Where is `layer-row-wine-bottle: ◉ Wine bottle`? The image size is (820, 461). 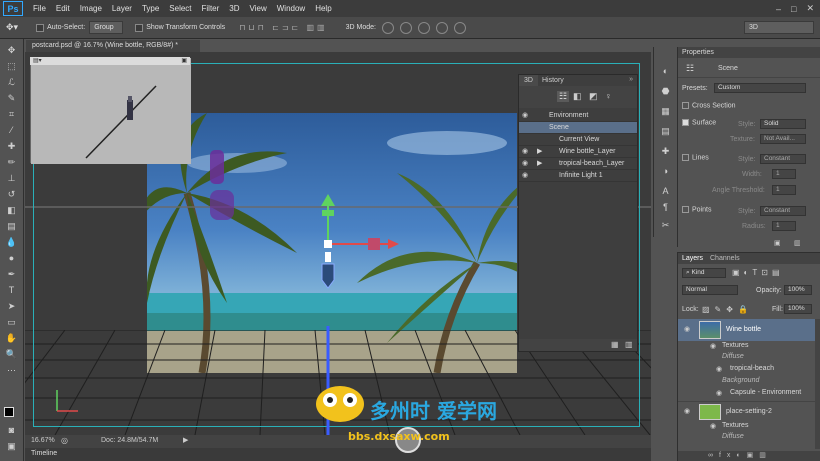 layer-row-wine-bottle: ◉ Wine bottle is located at coordinates (749, 330).